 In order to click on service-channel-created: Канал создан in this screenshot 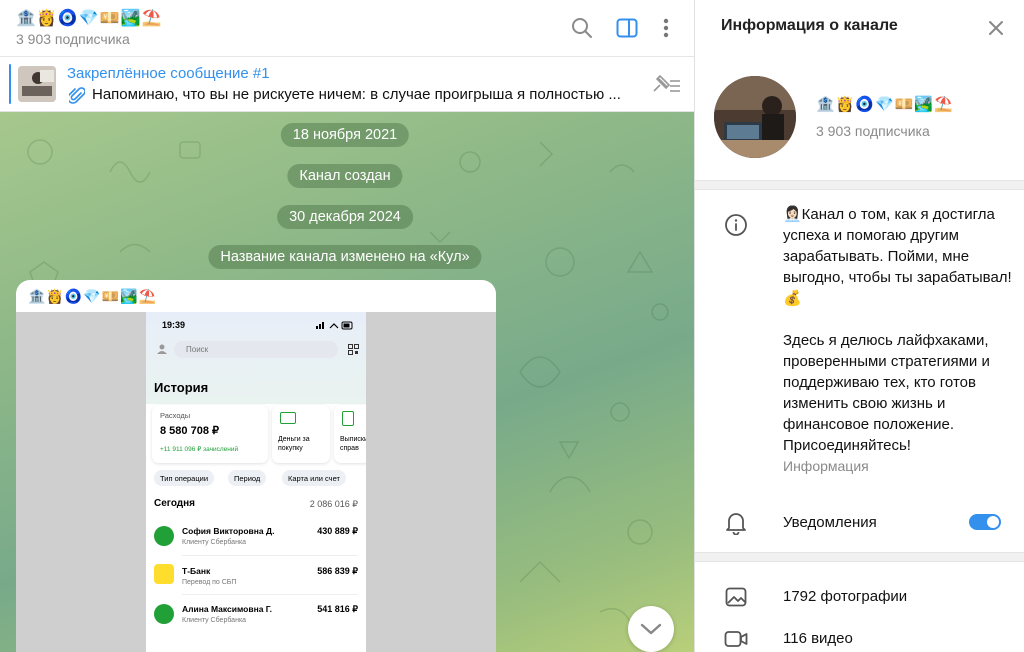, I will do `click(345, 176)`.